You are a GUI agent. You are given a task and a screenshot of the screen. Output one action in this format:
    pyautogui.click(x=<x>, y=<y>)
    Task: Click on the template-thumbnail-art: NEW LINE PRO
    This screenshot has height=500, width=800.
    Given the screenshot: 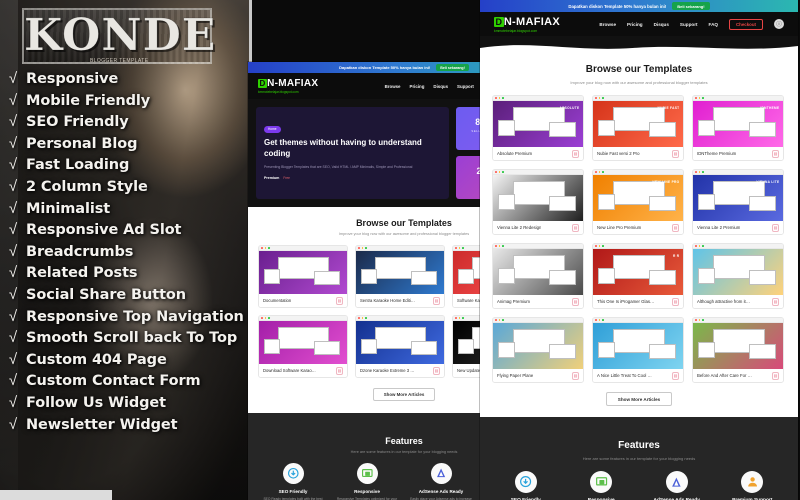 What is the action you would take?
    pyautogui.click(x=638, y=198)
    